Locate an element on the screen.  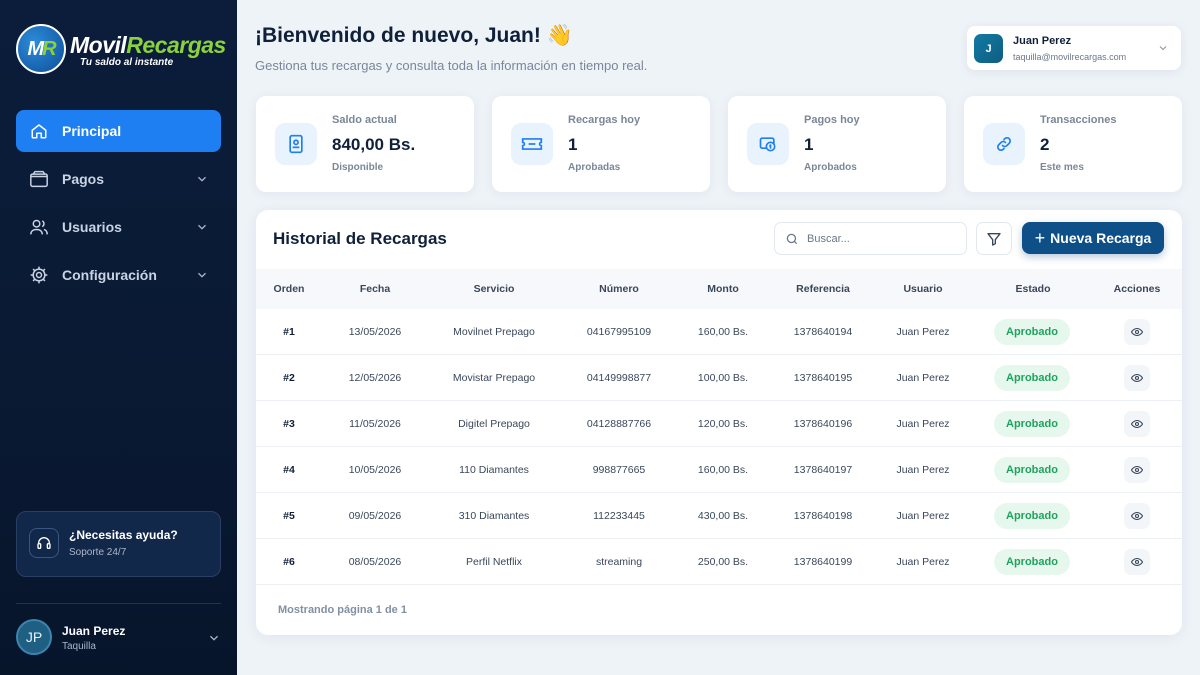
history-title: Historial de Recargas is located at coordinates (360, 238).